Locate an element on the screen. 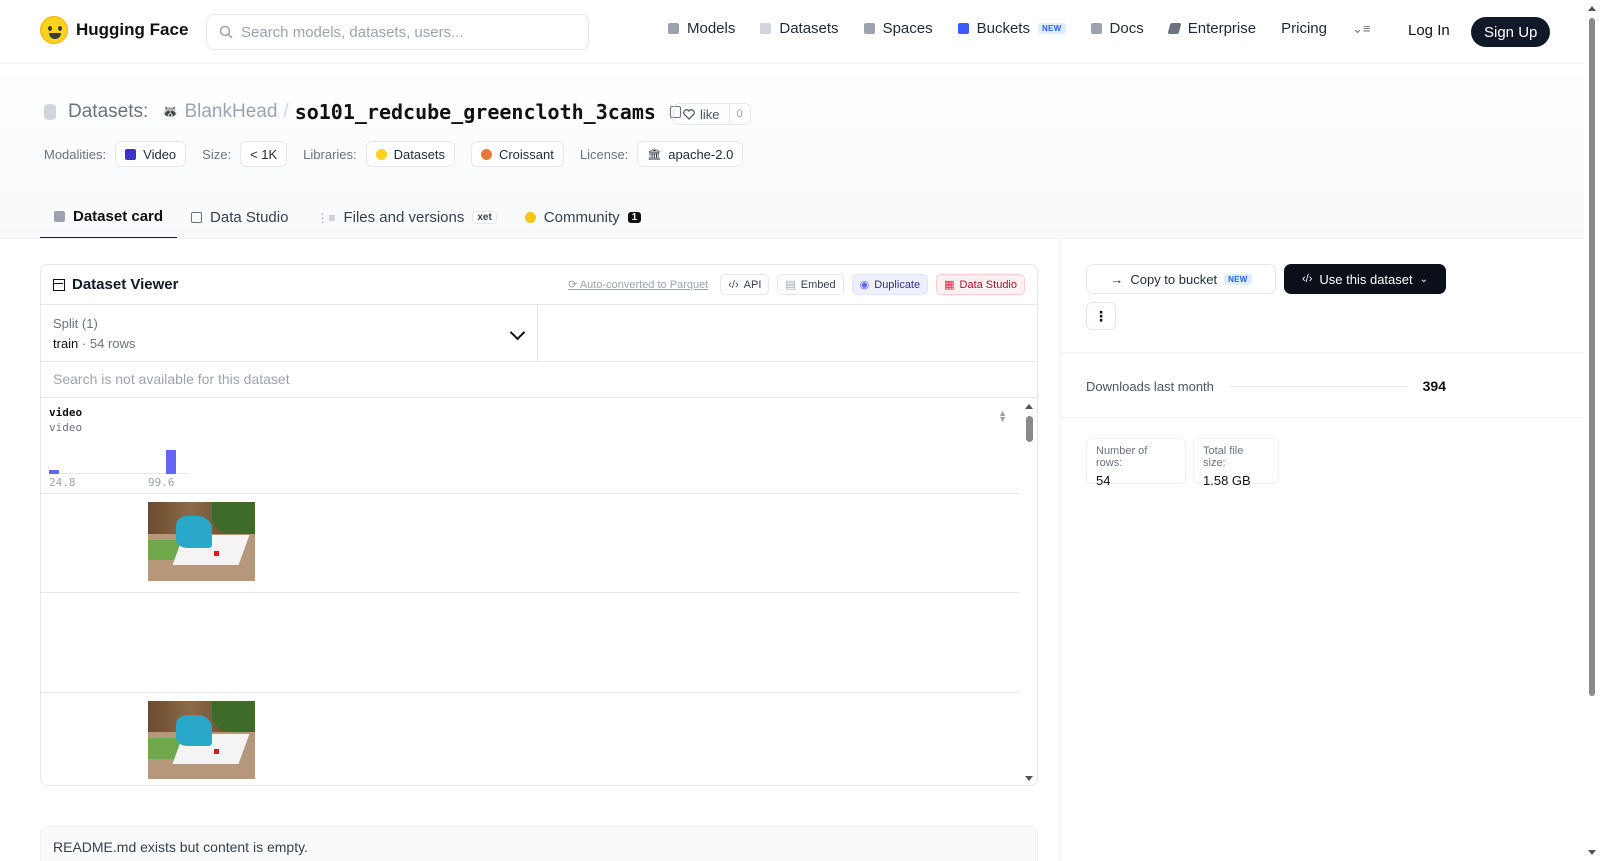 The image size is (1600, 861). split-value: train · 54 rows is located at coordinates (94, 343).